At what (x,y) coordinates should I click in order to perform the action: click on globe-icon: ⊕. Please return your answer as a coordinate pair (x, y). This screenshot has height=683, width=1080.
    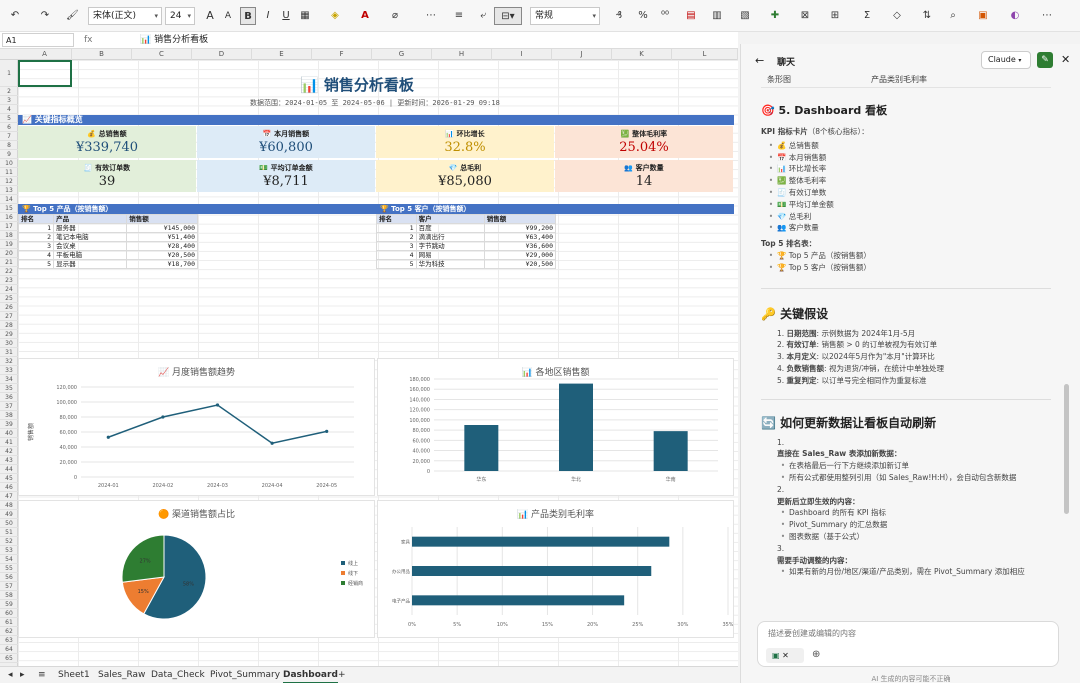
    Looking at the image, I should click on (816, 654).